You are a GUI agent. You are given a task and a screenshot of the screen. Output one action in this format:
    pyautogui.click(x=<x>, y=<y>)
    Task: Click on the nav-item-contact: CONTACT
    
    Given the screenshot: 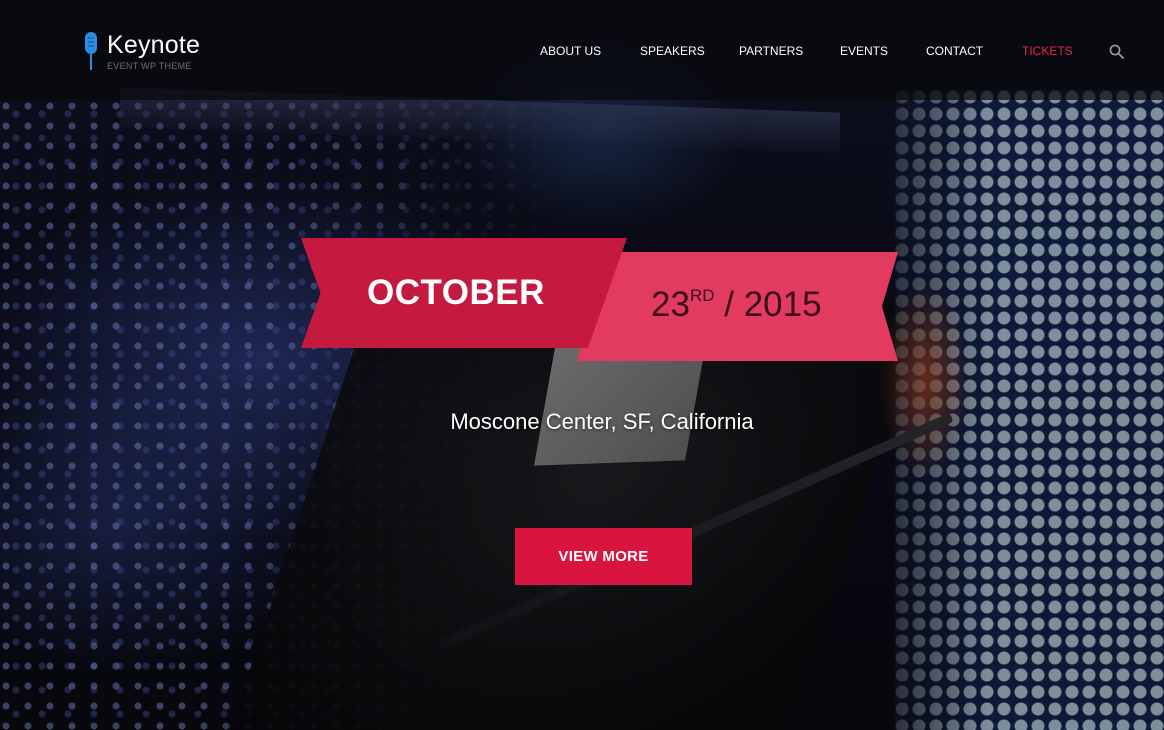 What is the action you would take?
    pyautogui.click(x=954, y=51)
    